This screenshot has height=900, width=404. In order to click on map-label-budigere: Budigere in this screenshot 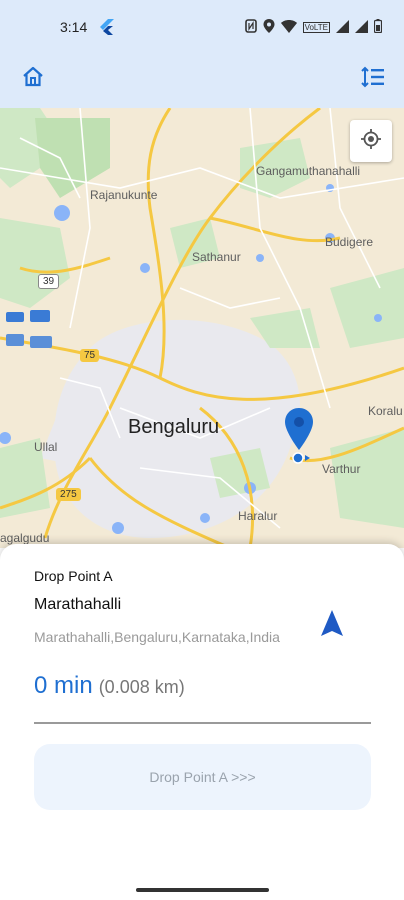, I will do `click(349, 242)`.